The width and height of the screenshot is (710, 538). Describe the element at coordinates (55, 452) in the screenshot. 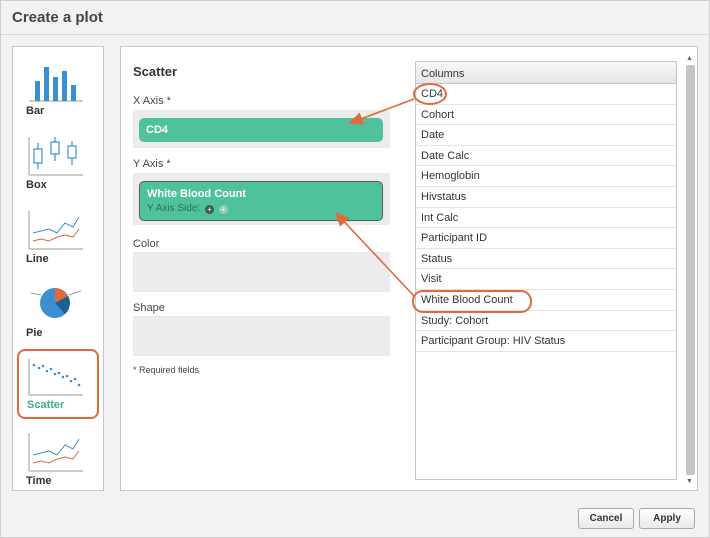

I see `time-chart-icon` at that location.